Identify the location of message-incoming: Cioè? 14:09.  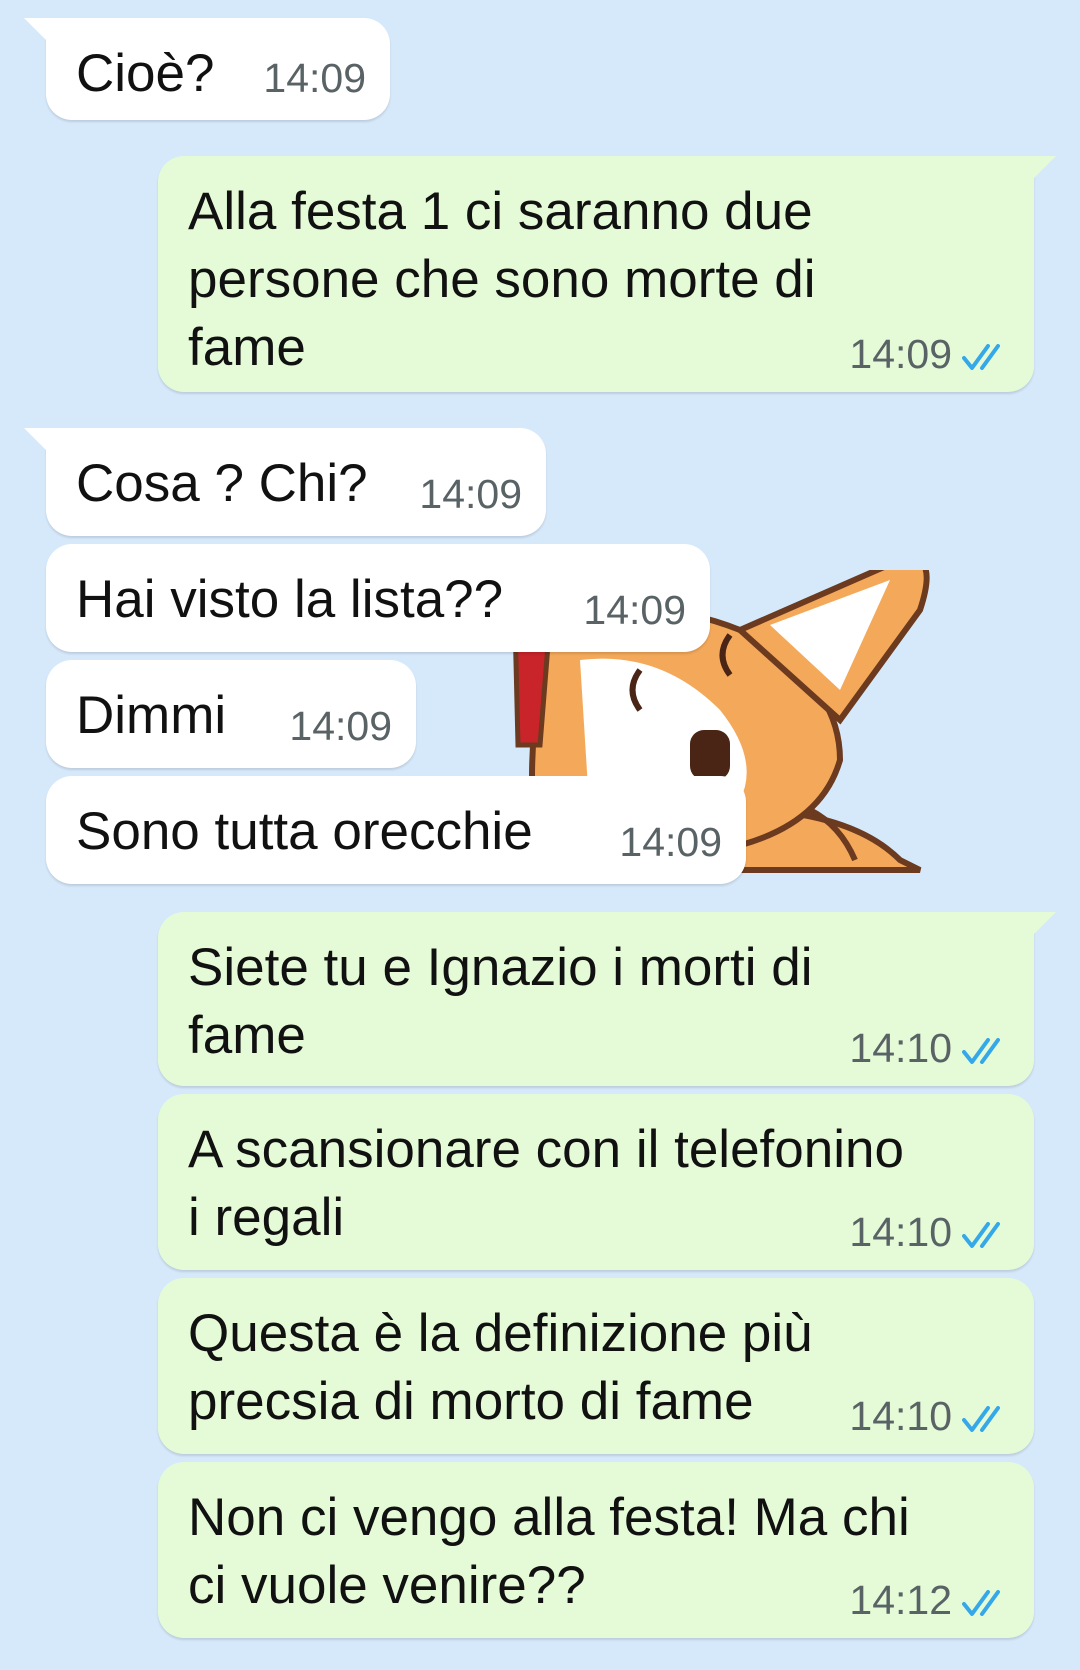
(207, 69).